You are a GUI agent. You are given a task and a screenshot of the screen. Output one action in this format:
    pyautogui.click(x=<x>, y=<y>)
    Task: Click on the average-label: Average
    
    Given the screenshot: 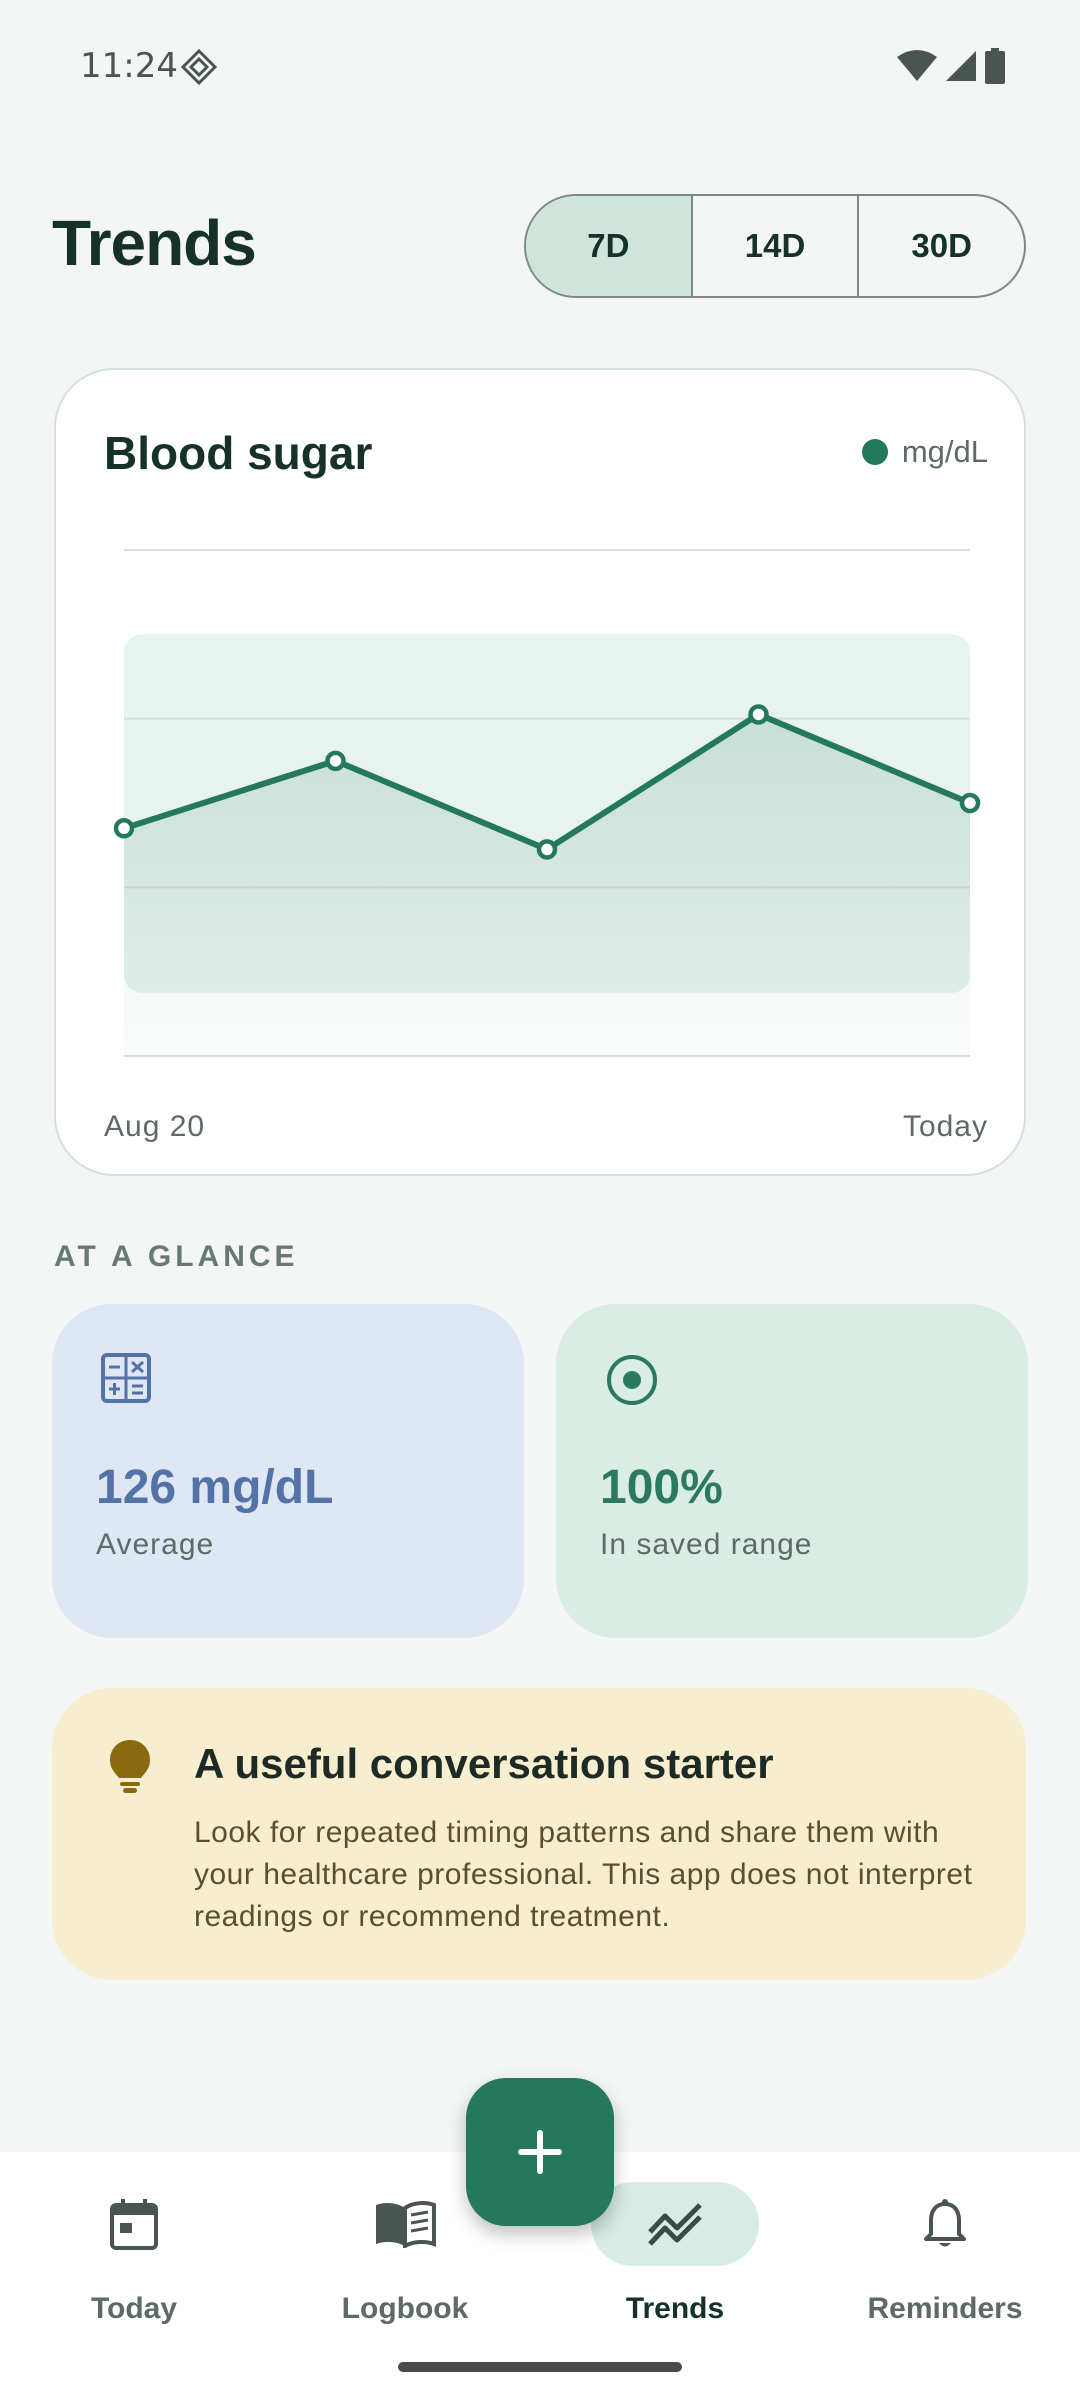 What is the action you would take?
    pyautogui.click(x=155, y=1544)
    